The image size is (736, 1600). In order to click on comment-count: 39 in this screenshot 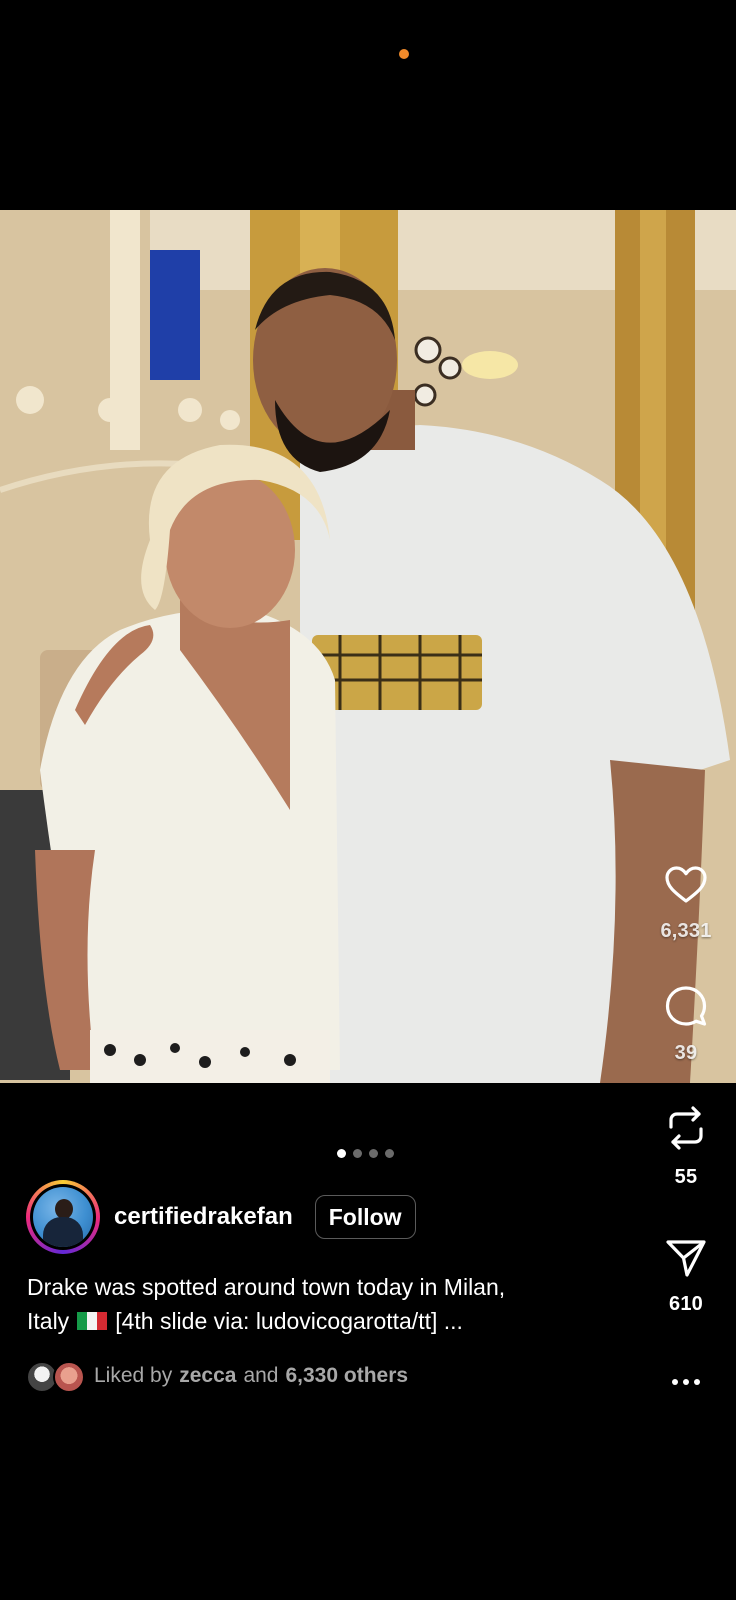, I will do `click(686, 1053)`.